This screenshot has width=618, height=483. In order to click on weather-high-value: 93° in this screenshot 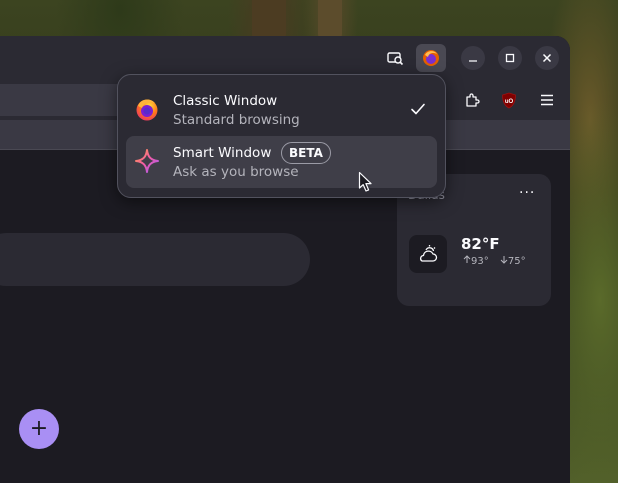, I will do `click(480, 261)`.